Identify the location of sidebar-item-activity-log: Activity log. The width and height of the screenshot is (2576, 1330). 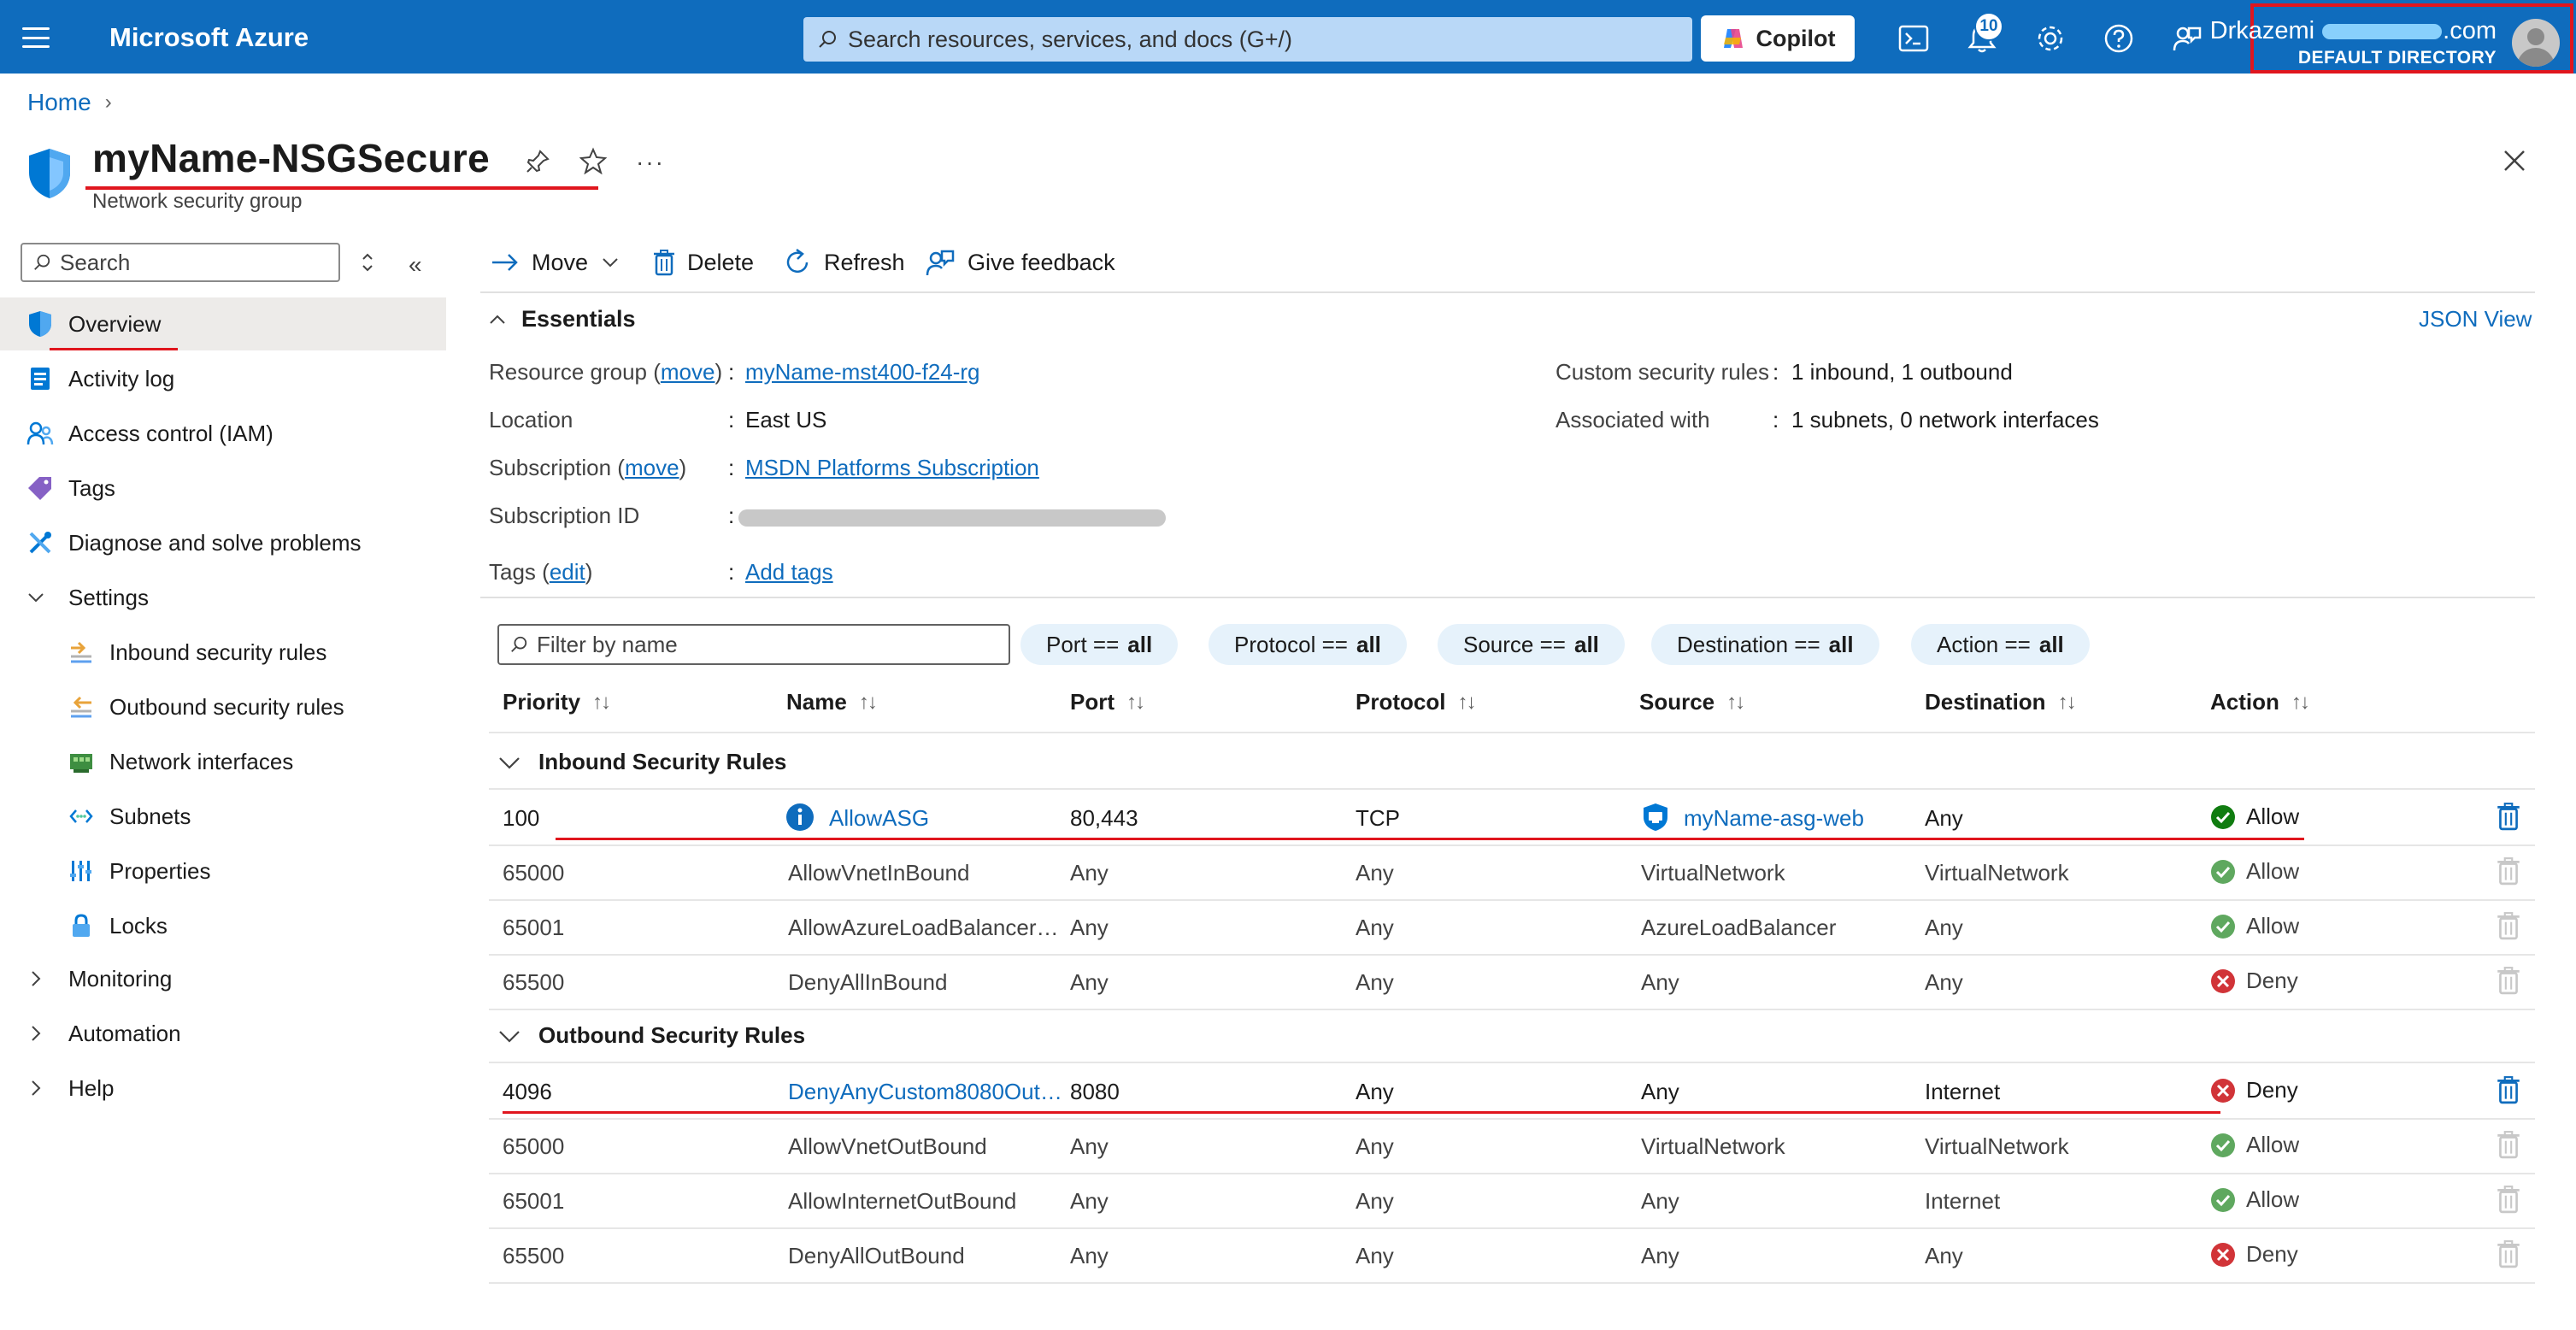
(223, 378).